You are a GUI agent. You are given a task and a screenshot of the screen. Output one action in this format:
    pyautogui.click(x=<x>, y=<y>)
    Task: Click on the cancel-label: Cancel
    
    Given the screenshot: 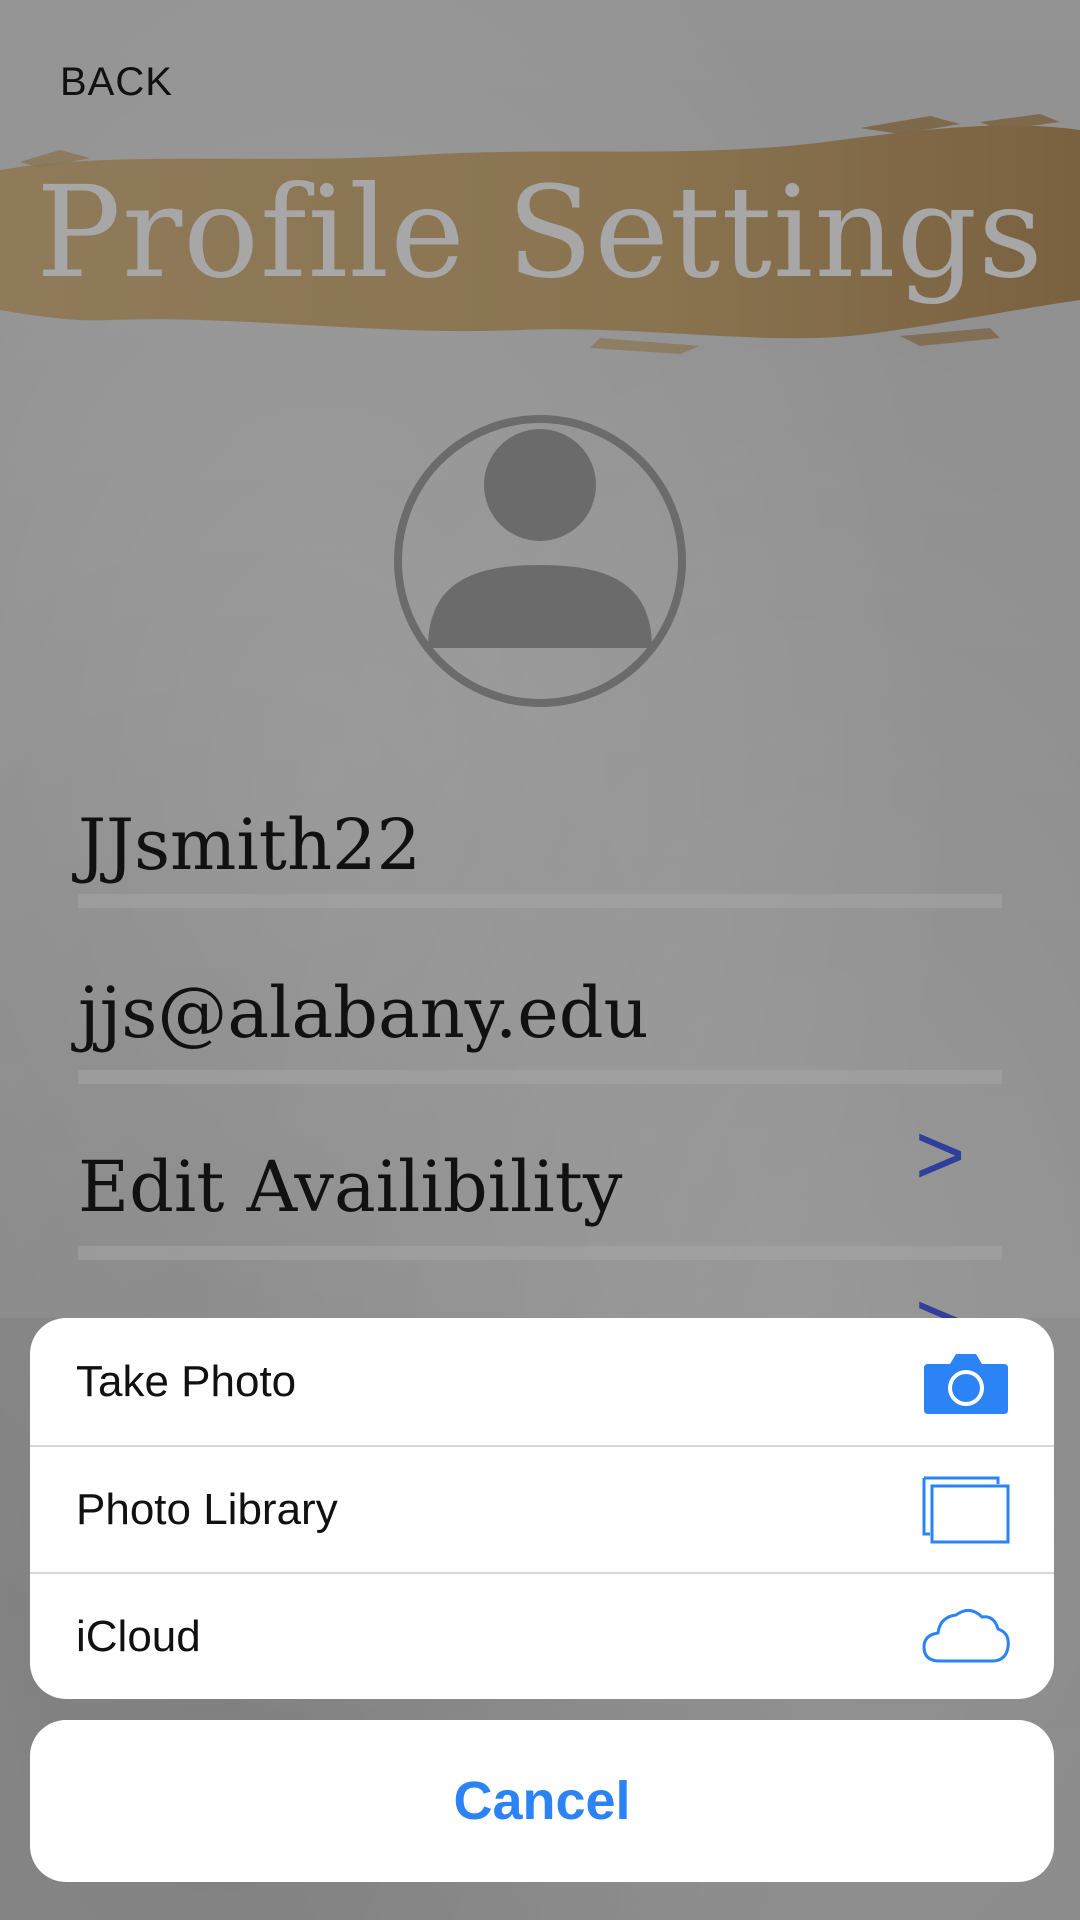 What is the action you would take?
    pyautogui.click(x=542, y=1801)
    